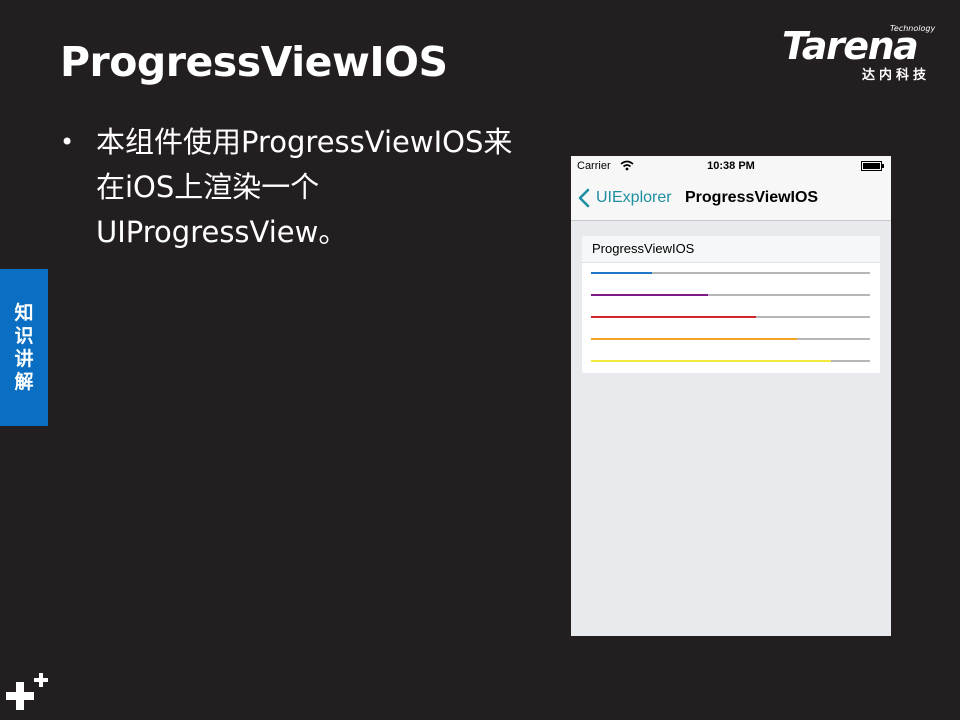 The width and height of the screenshot is (960, 720). I want to click on side-tab-knowledge: 知 识 讲 解, so click(24, 347).